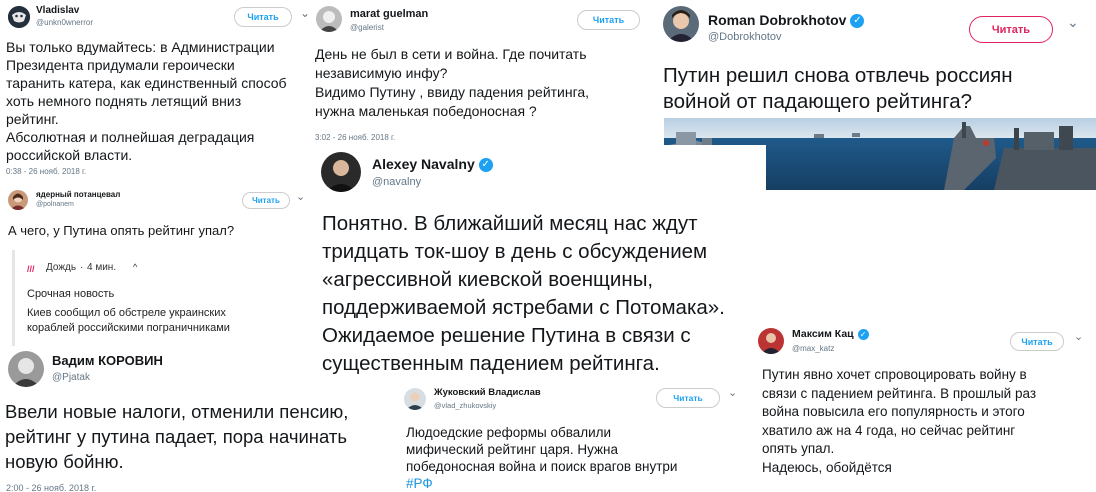 This screenshot has width=1096, height=492. Describe the element at coordinates (777, 20) in the screenshot. I see `author-name-text: Roman Dobrokhotov` at that location.